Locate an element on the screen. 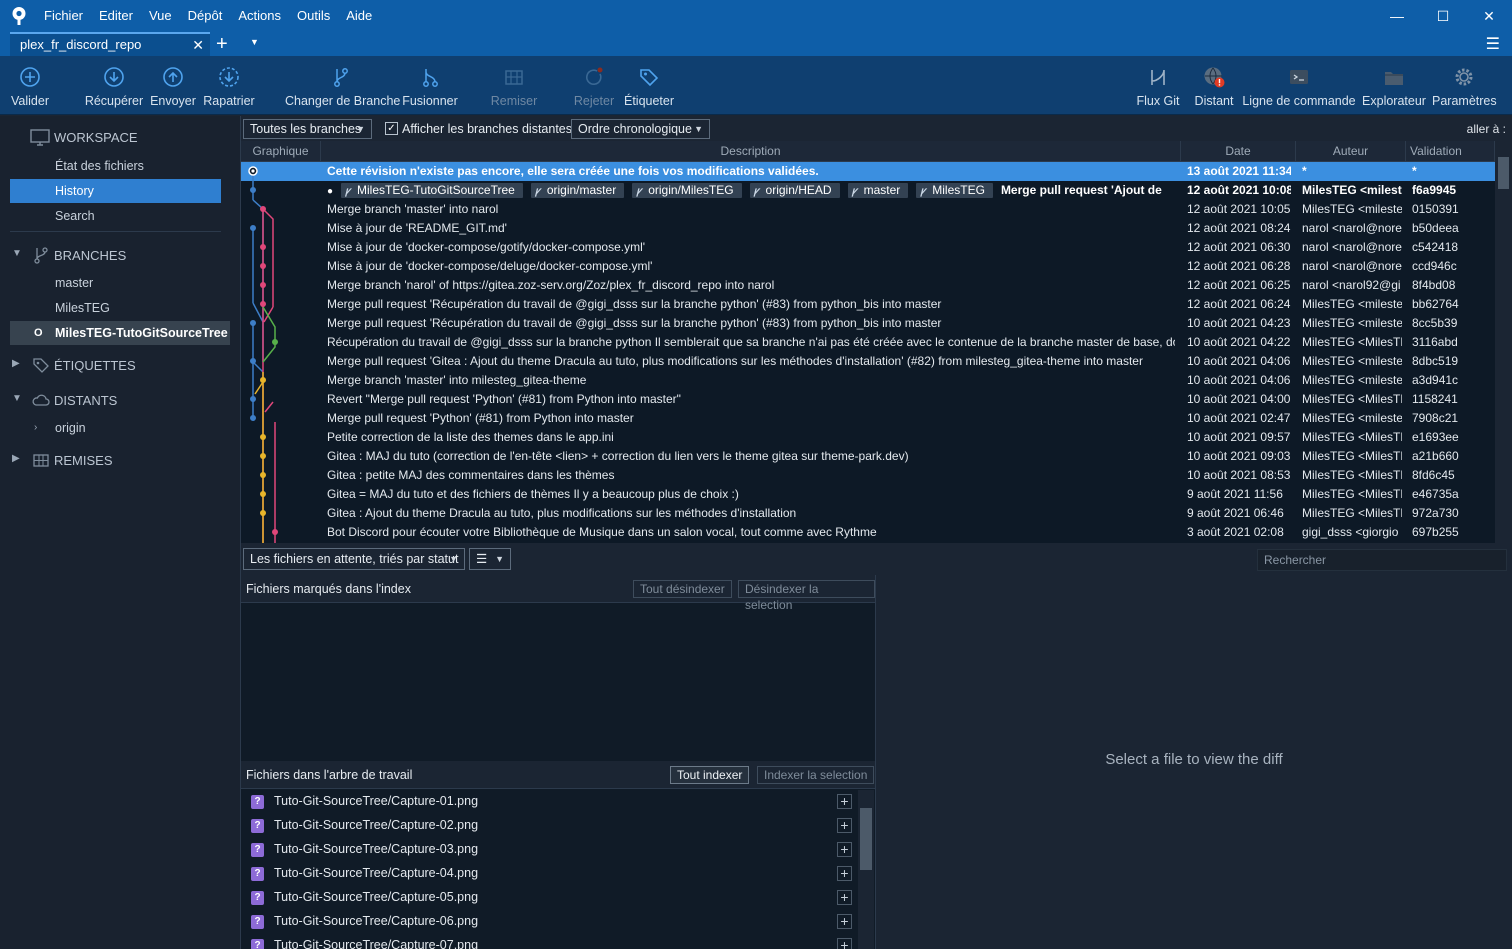 This screenshot has width=1512, height=949. menu-help: Aide is located at coordinates (359, 16).